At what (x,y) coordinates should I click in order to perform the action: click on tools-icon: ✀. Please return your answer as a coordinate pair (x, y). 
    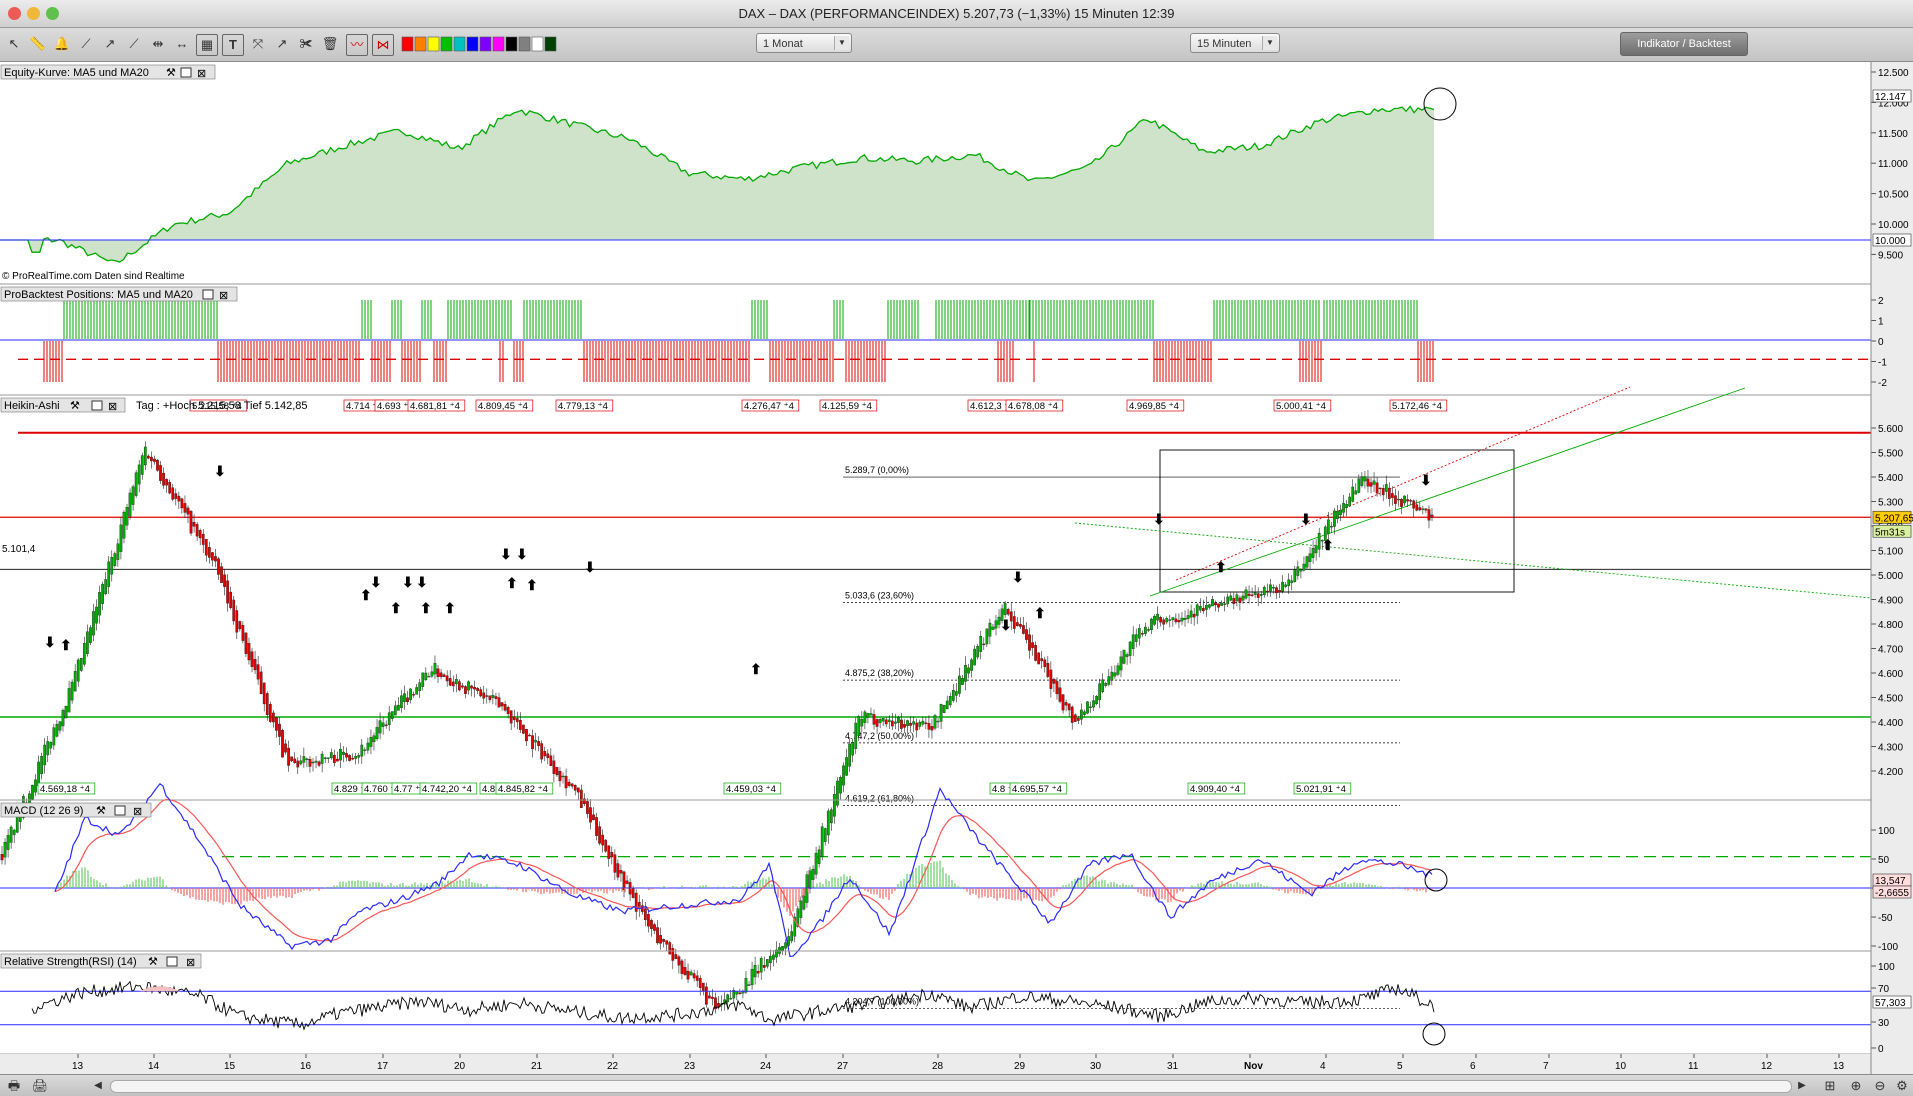
    Looking at the image, I should click on (306, 44).